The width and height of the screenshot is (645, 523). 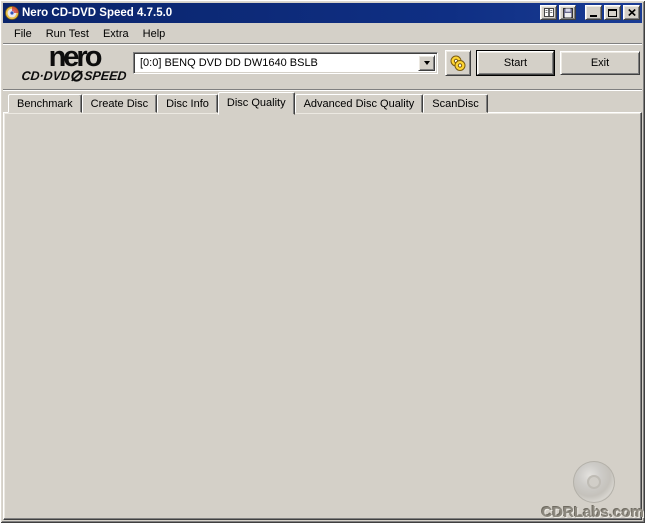 I want to click on discs-icon, so click(x=458, y=63).